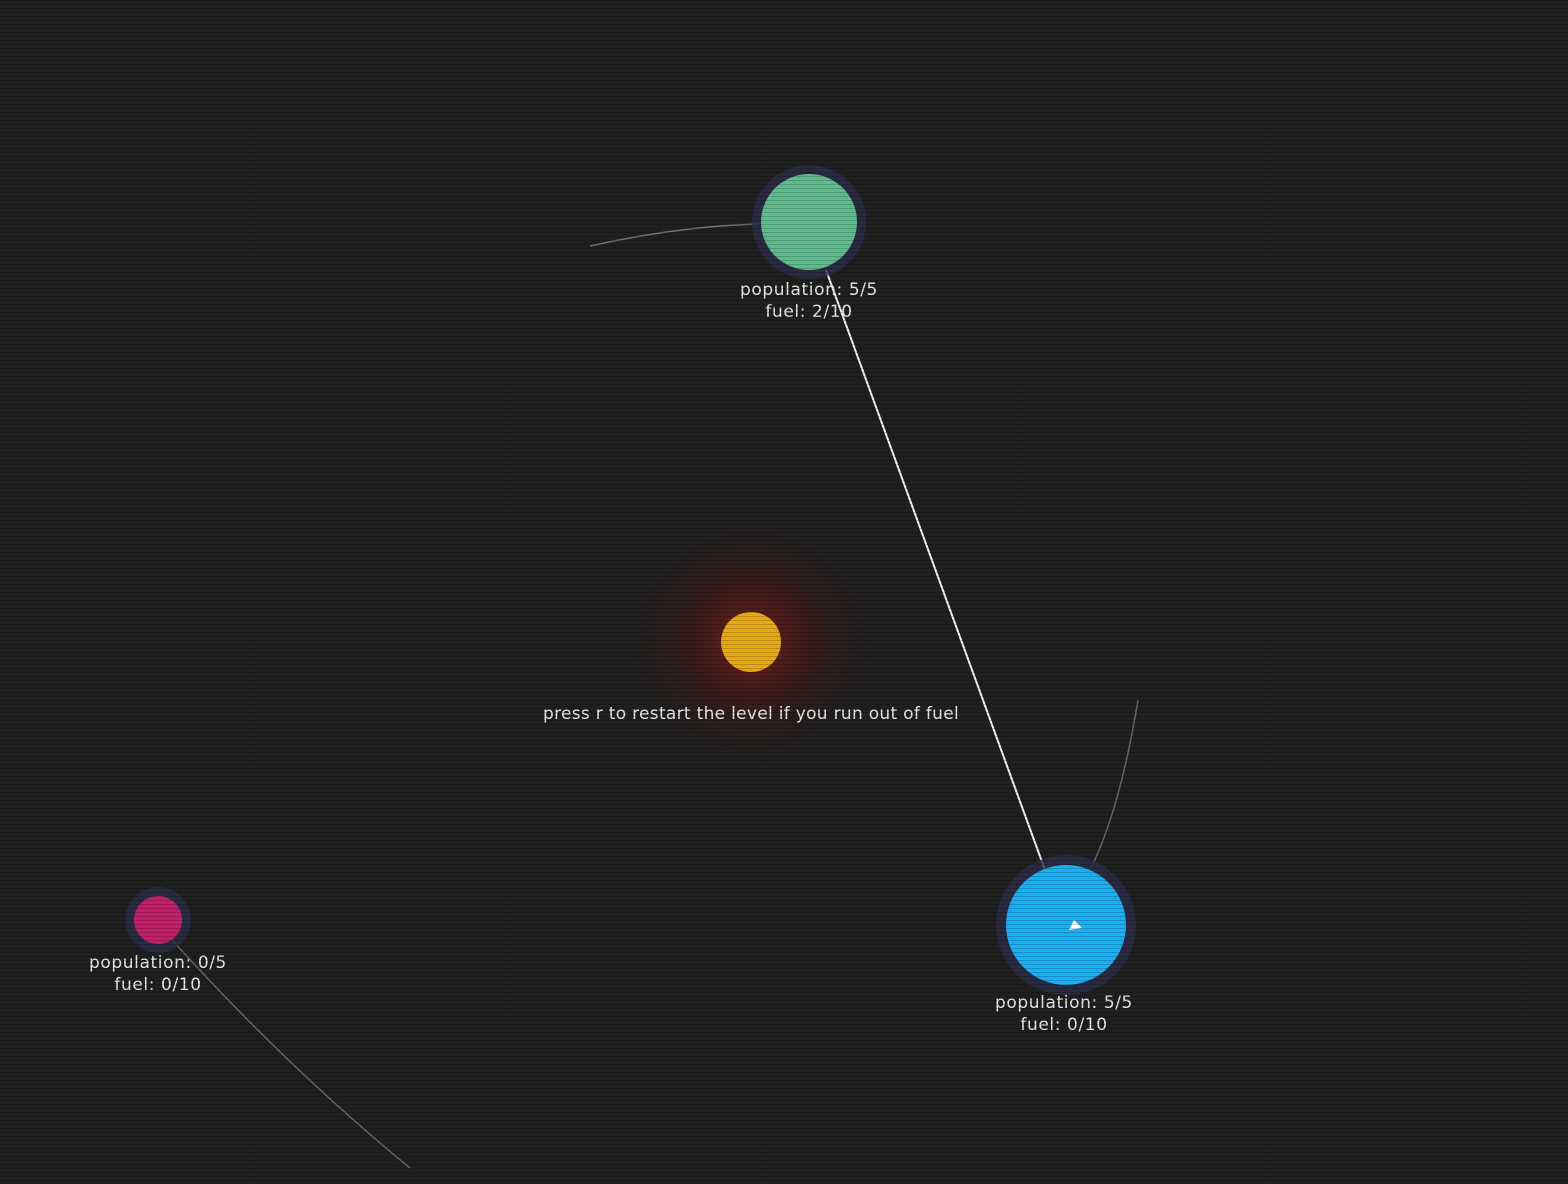 This screenshot has height=1184, width=1568. What do you see at coordinates (158, 963) in the screenshot?
I see `planet-magenta-population: population: 0/5` at bounding box center [158, 963].